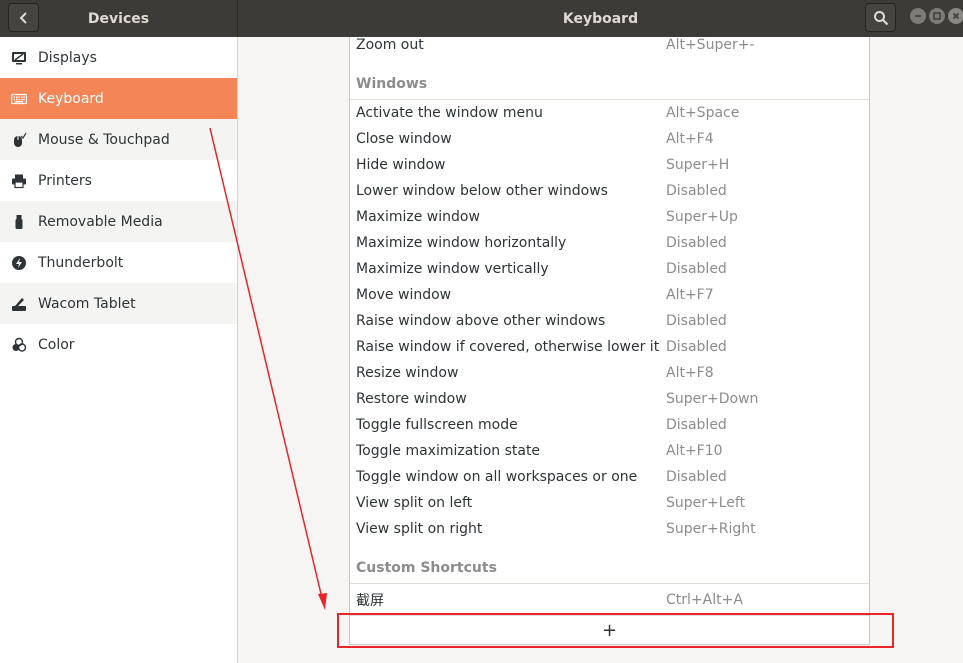  I want to click on sidebar-item-thunderbolt: Thunderbolt, so click(118, 262).